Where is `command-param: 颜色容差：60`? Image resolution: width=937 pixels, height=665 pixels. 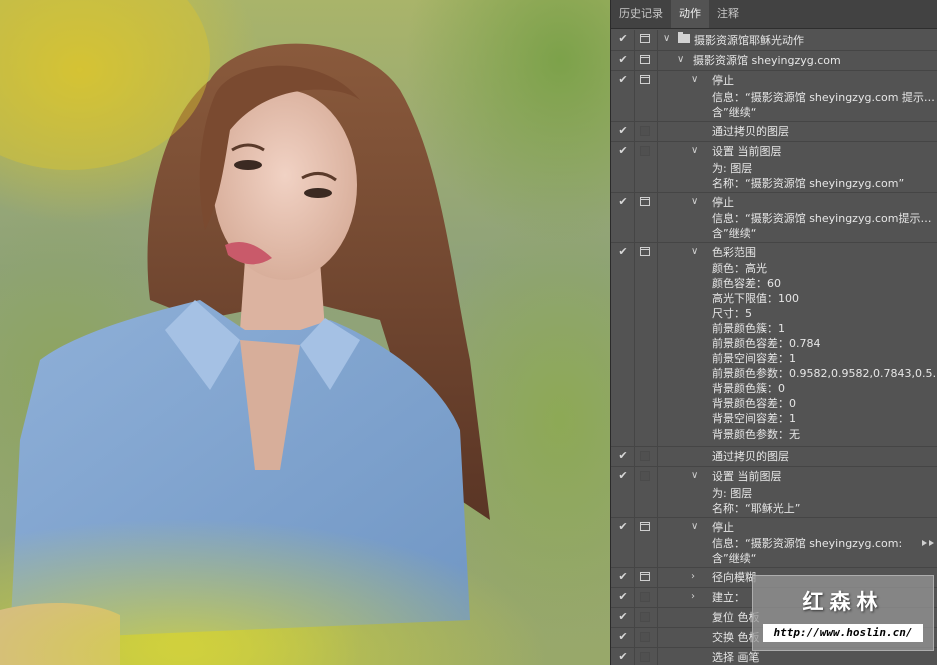
command-param: 颜色容差：60 is located at coordinates (746, 283).